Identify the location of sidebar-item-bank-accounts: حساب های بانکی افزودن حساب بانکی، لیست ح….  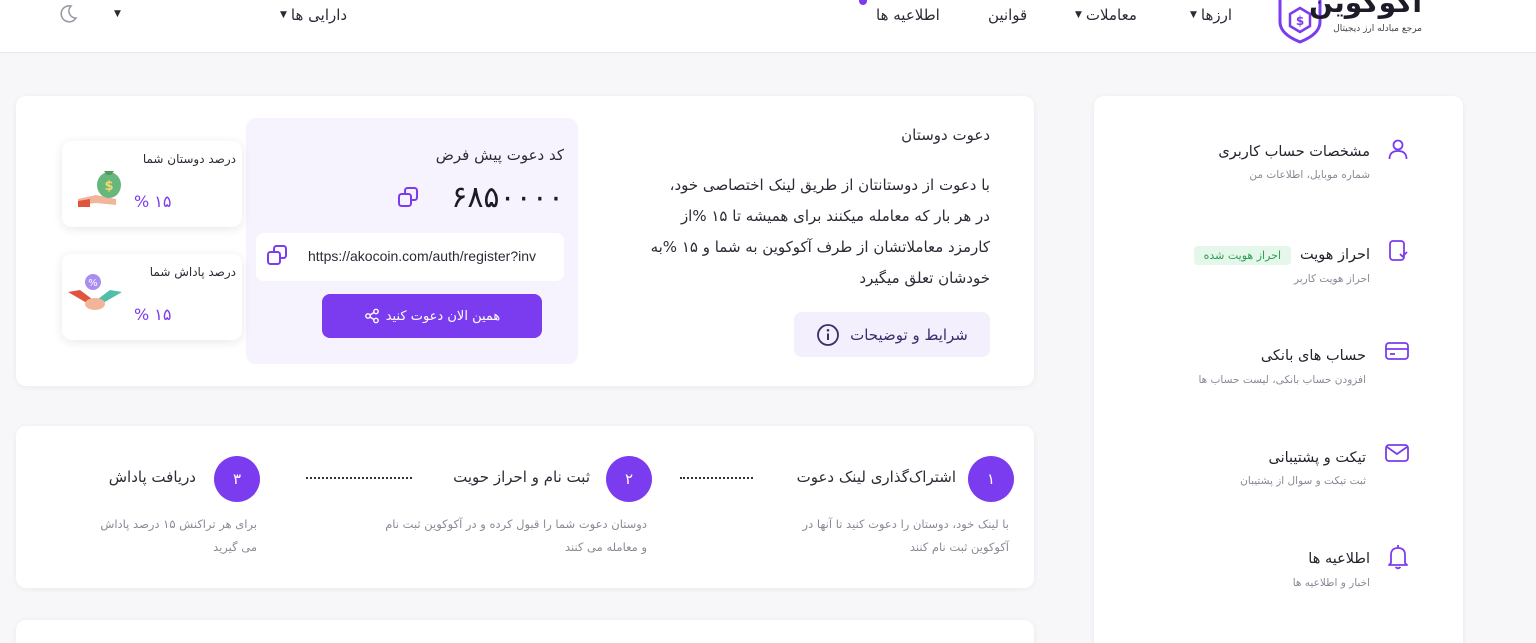
(1265, 364).